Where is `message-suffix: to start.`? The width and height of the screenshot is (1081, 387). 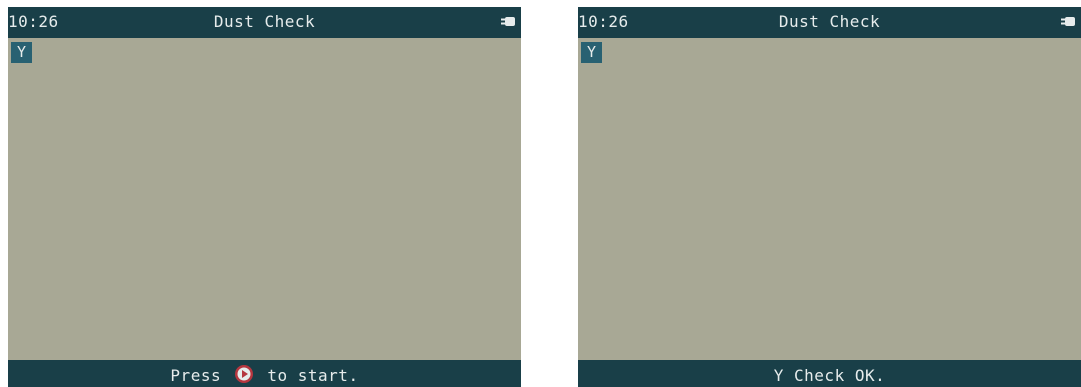 message-suffix: to start. is located at coordinates (313, 375).